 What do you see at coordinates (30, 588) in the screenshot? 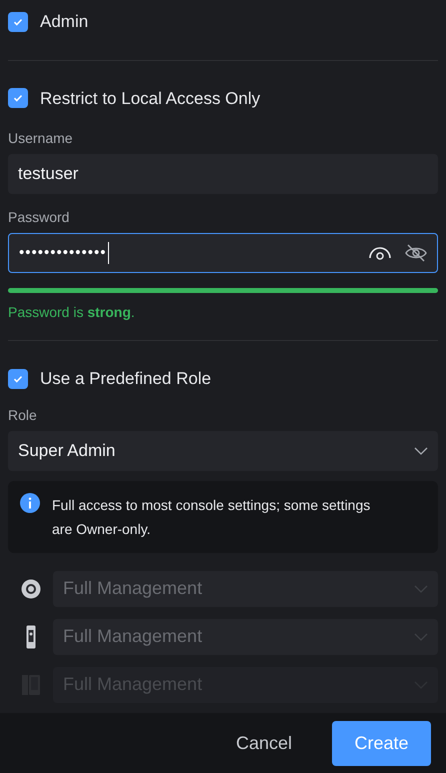
I see `camera-icon` at bounding box center [30, 588].